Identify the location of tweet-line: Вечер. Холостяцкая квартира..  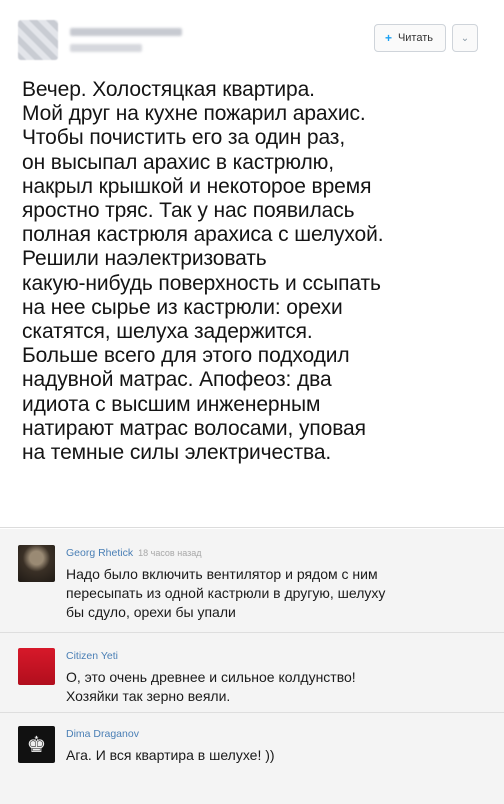
(168, 89).